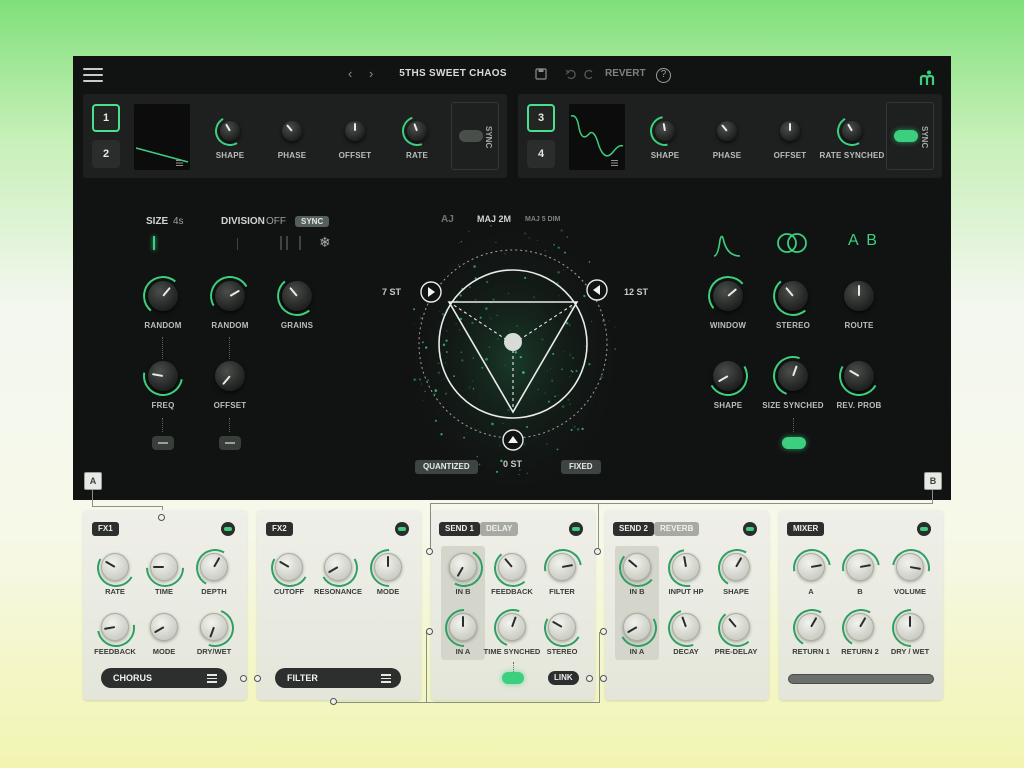 The image size is (1024, 768). I want to click on grains-knob, so click(297, 296).